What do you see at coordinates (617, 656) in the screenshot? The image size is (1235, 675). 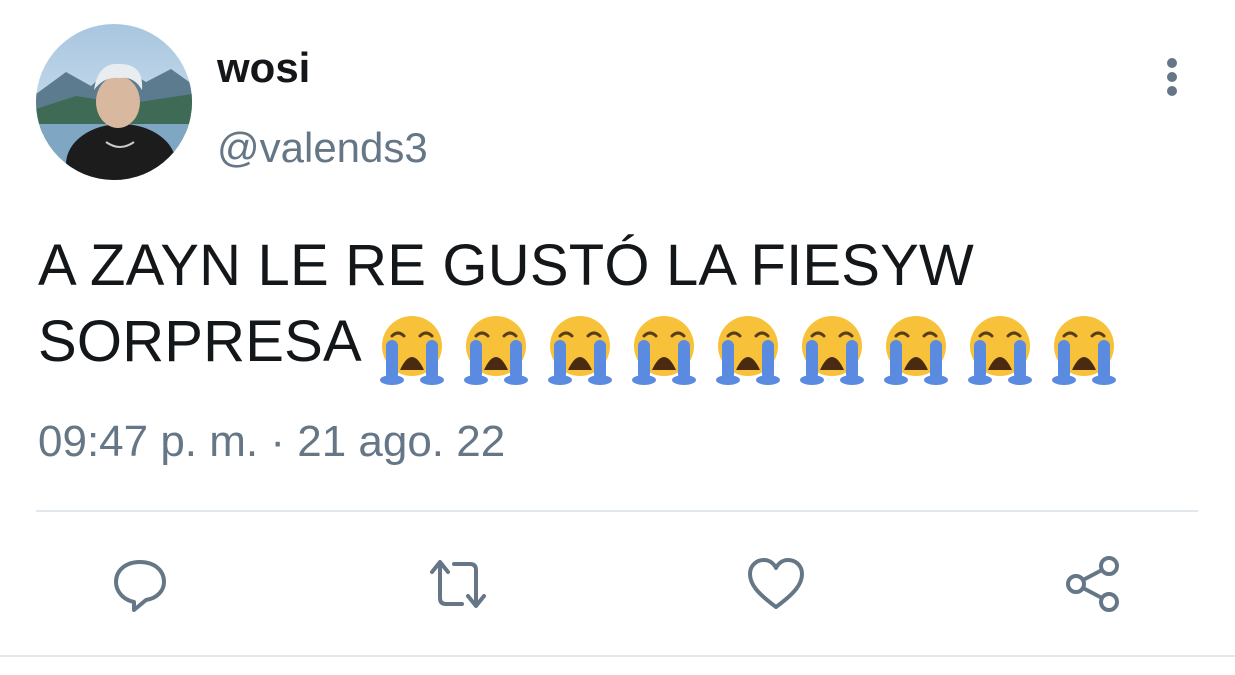 I see `bottom-divider` at bounding box center [617, 656].